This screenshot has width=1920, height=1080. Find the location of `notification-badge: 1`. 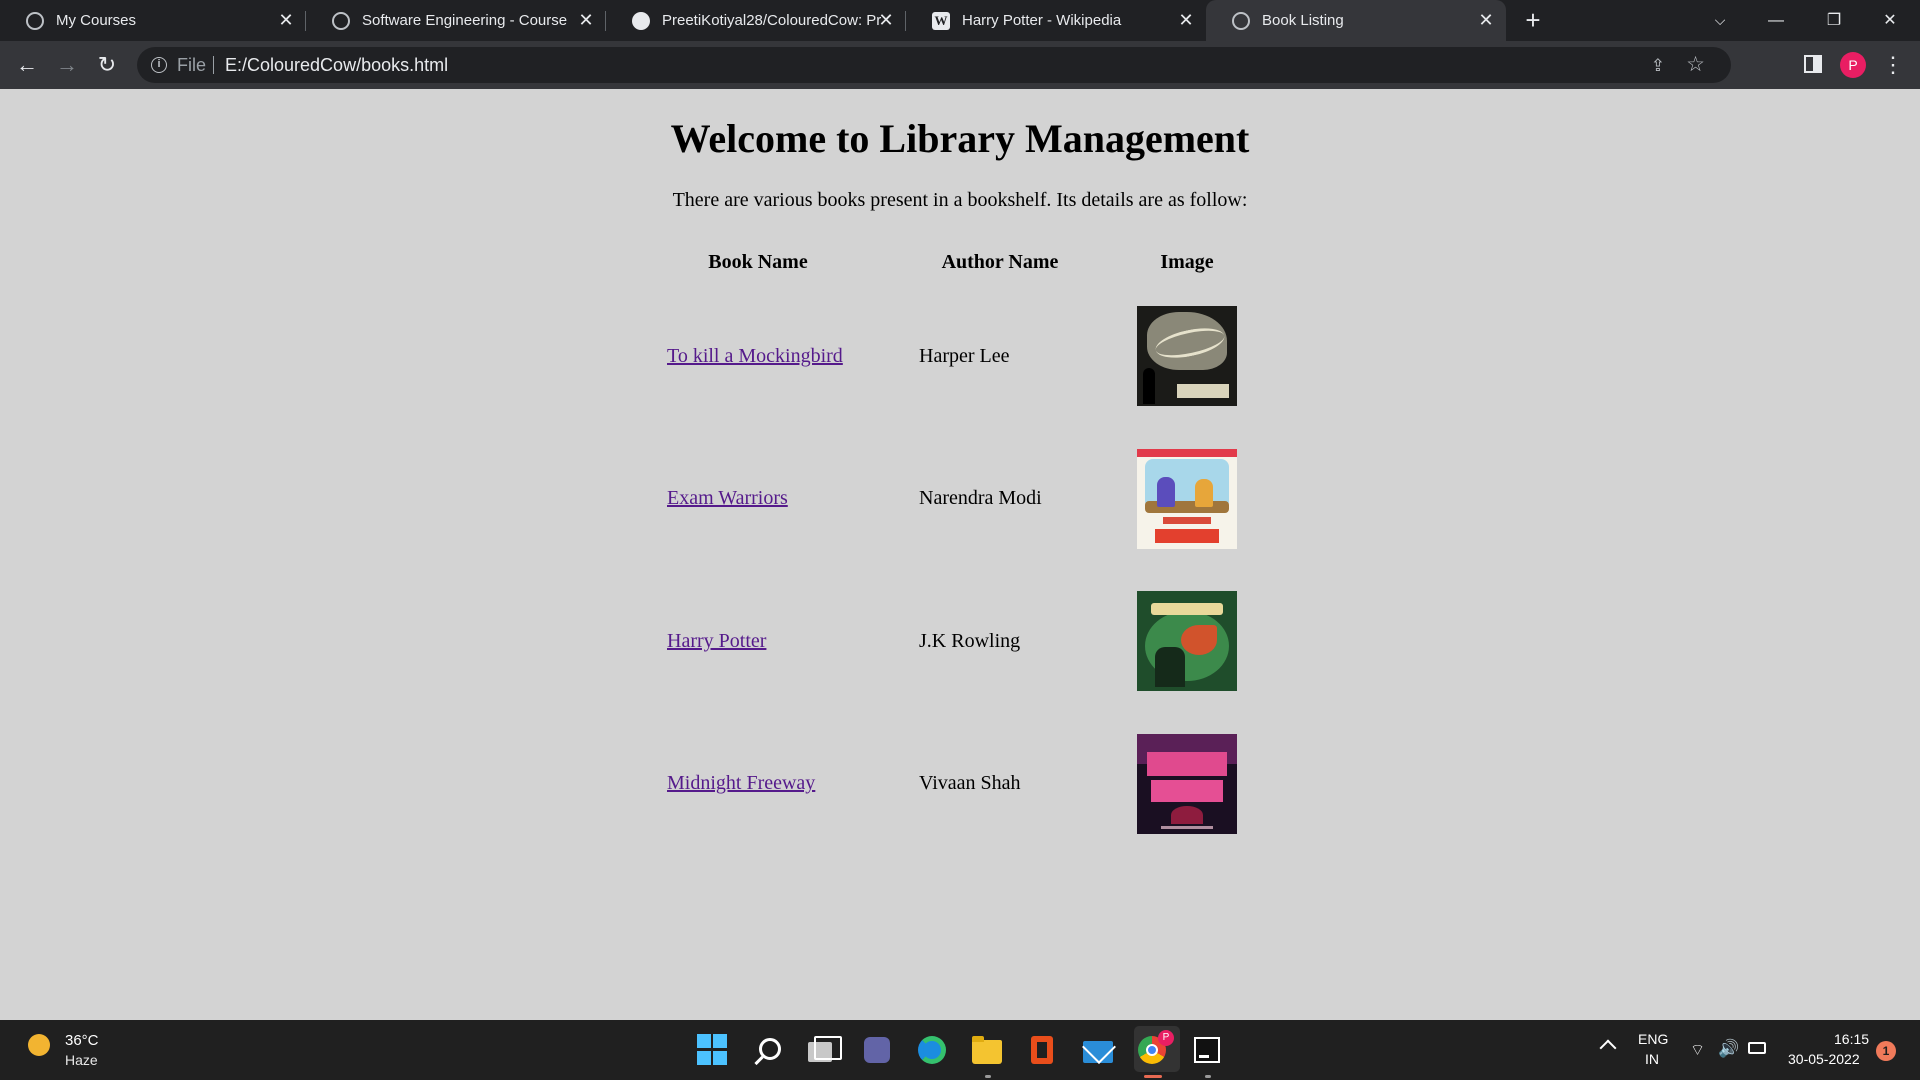

notification-badge: 1 is located at coordinates (1886, 1051).